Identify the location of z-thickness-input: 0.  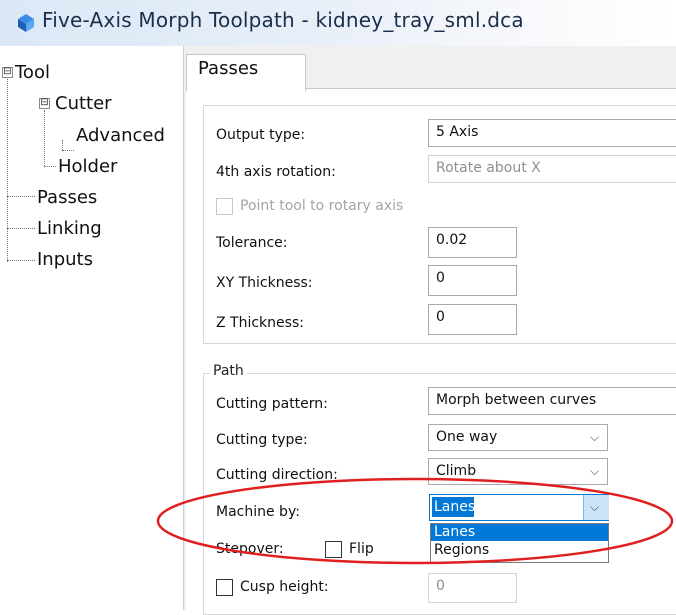
(472, 319).